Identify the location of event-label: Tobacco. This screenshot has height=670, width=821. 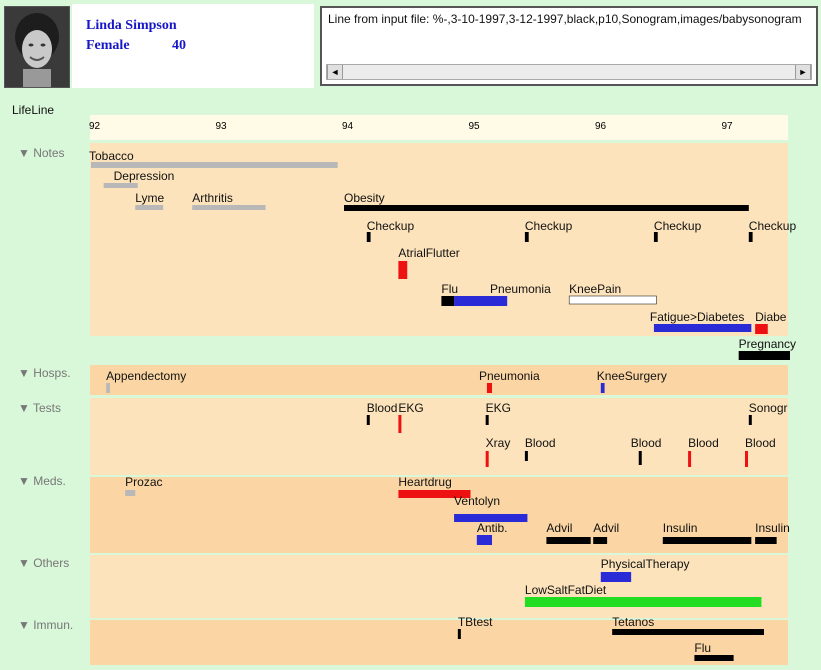
(111, 156).